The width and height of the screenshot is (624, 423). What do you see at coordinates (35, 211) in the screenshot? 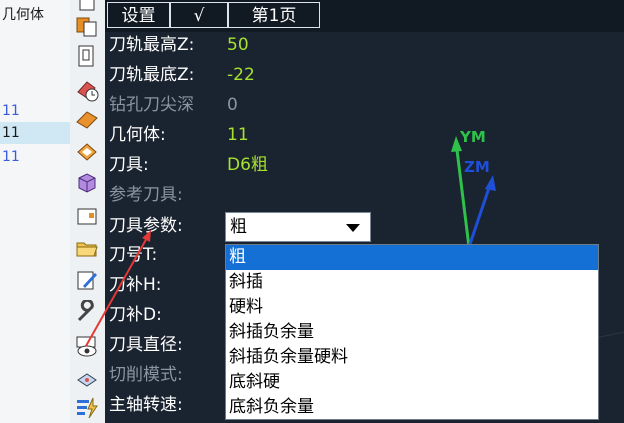
I see `model-tree: 几何体 11 11 11` at bounding box center [35, 211].